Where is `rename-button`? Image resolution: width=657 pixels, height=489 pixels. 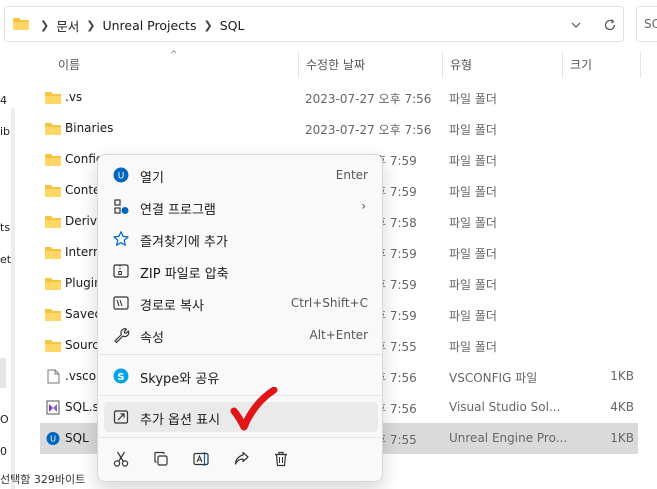 rename-button is located at coordinates (201, 459).